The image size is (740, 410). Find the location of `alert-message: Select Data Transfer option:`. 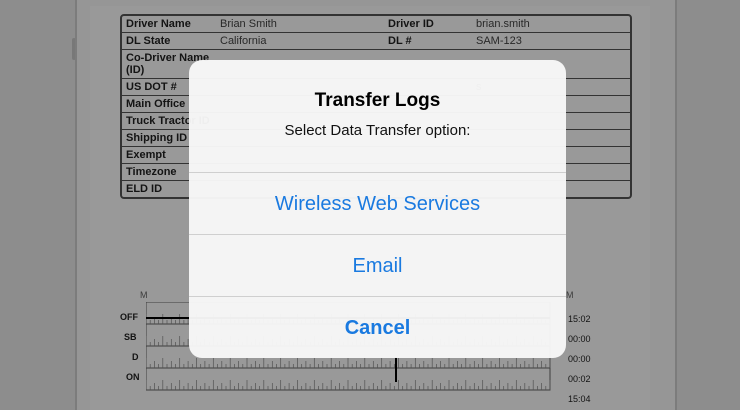

alert-message: Select Data Transfer option: is located at coordinates (377, 130).